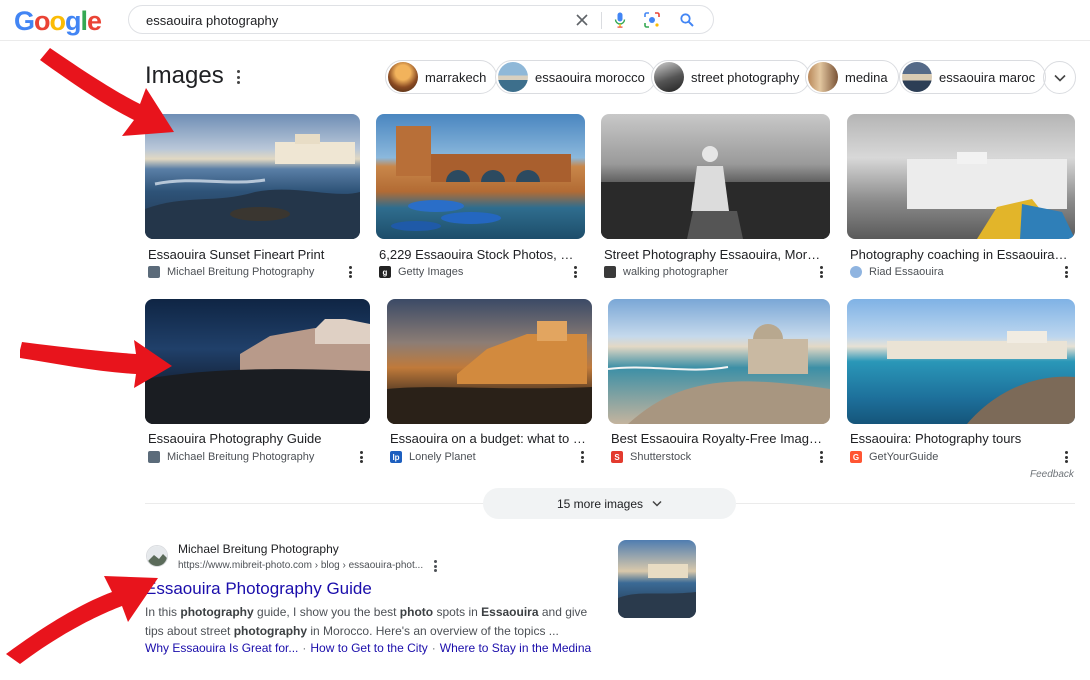  Describe the element at coordinates (157, 556) in the screenshot. I see `site-favicon` at that location.